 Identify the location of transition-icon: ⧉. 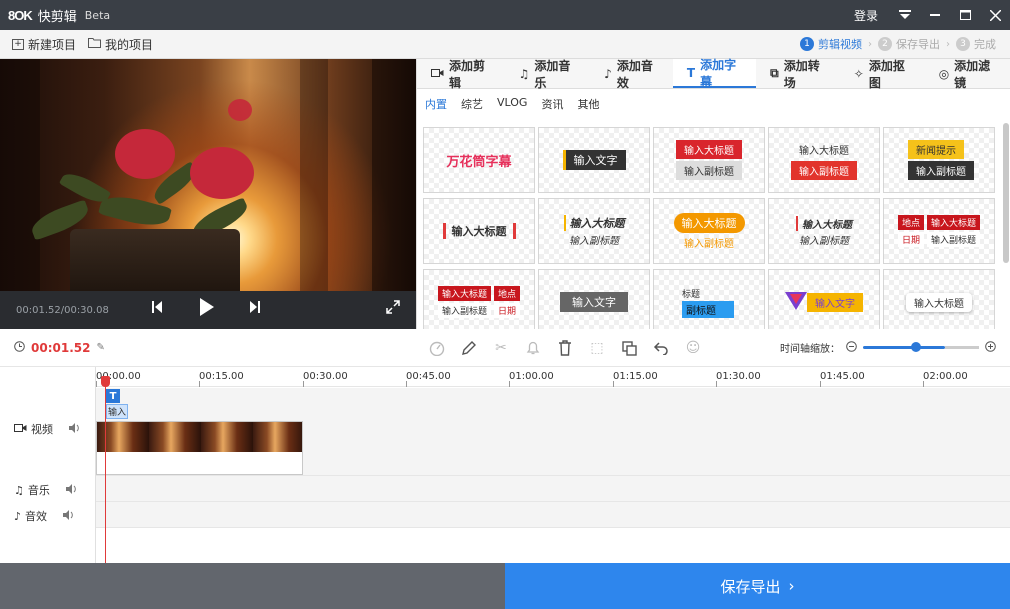
(774, 73).